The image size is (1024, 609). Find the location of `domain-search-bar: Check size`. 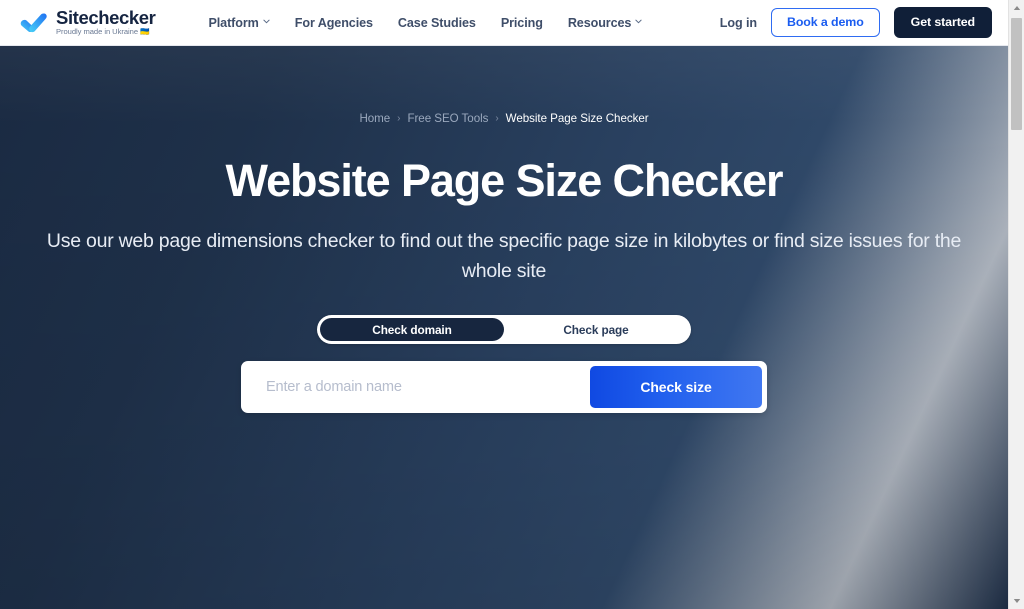

domain-search-bar: Check size is located at coordinates (504, 387).